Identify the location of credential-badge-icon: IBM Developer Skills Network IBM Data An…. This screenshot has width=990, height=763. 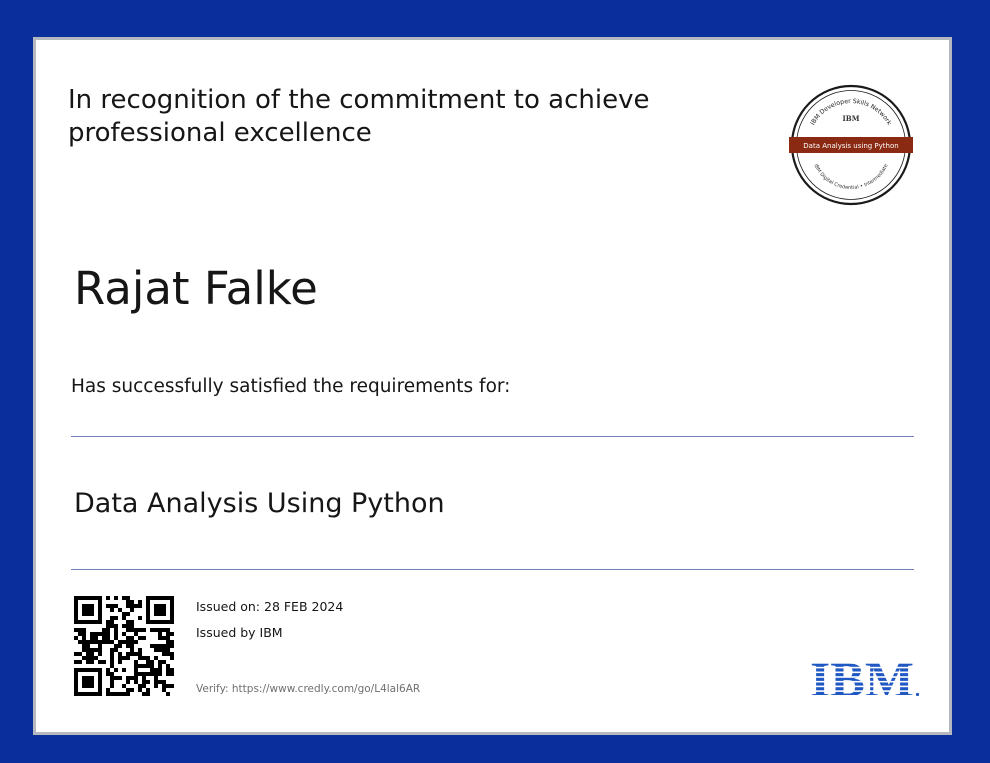
(851, 145).